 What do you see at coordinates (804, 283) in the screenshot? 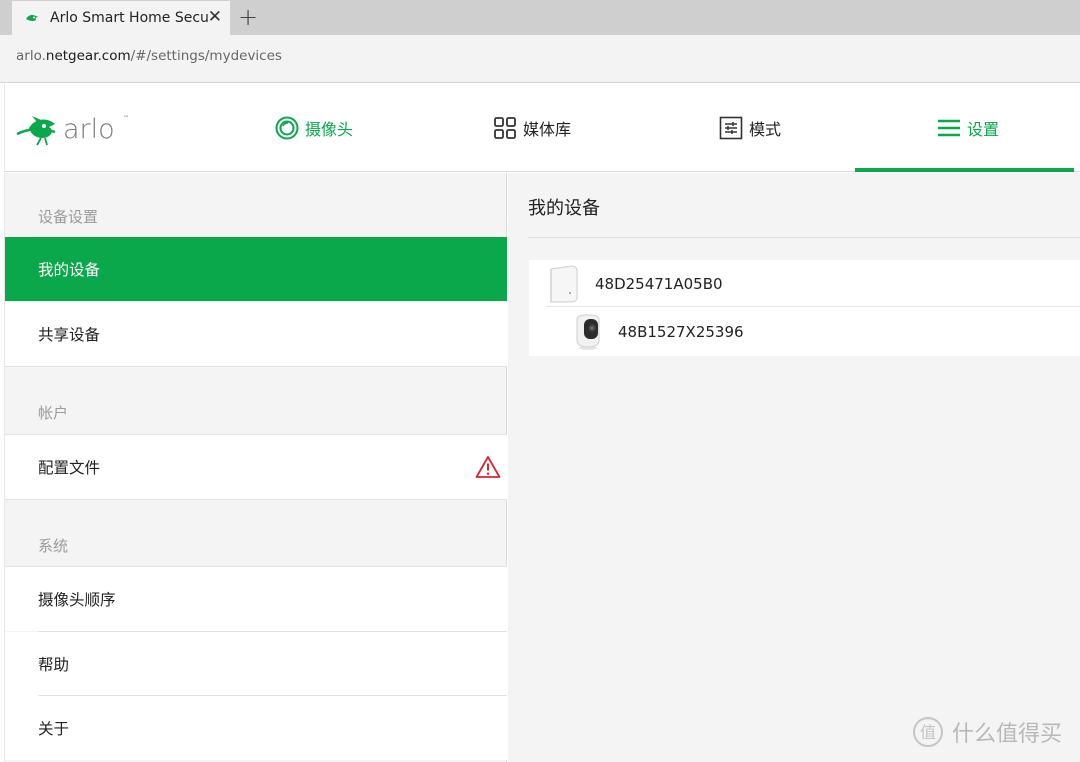
I see `device-row-base-station: 48D25471A05B0` at bounding box center [804, 283].